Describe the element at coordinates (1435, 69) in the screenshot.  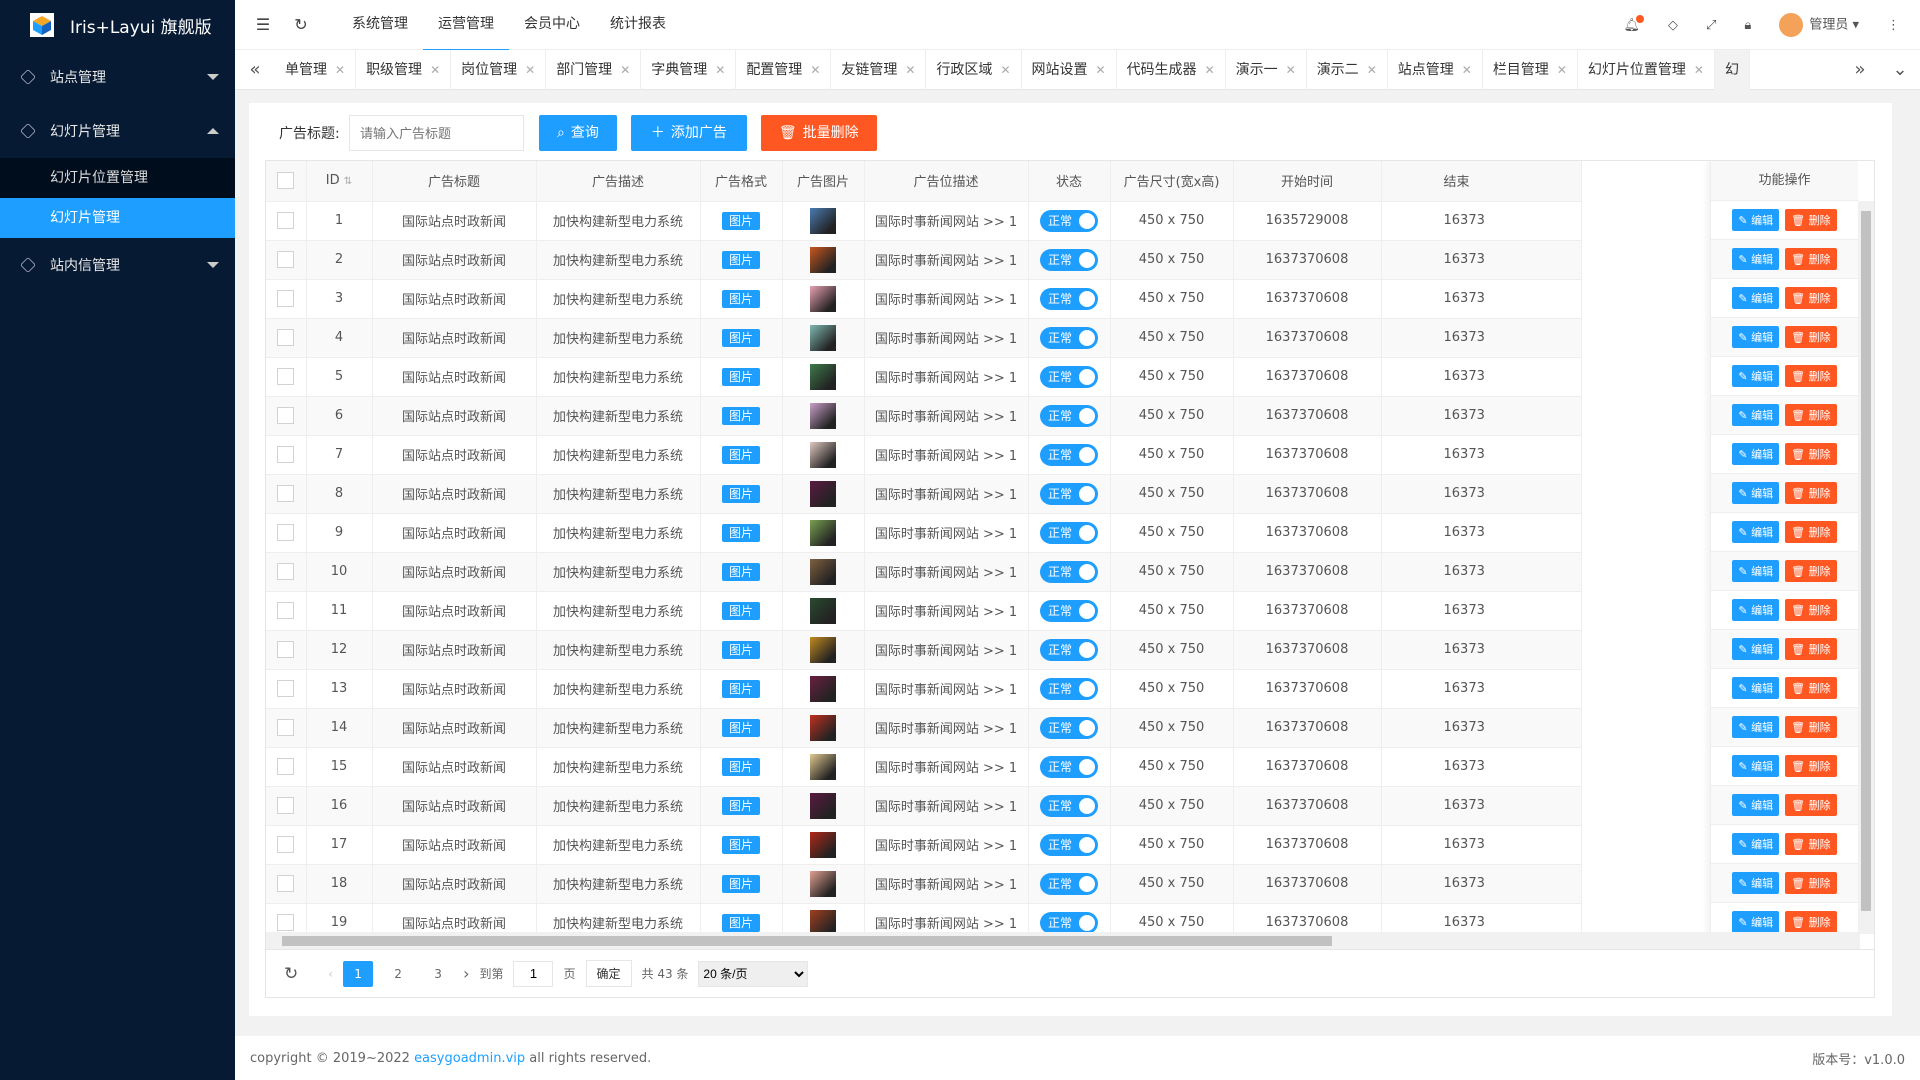
I see `tab-12: 站点管理 ✕` at that location.